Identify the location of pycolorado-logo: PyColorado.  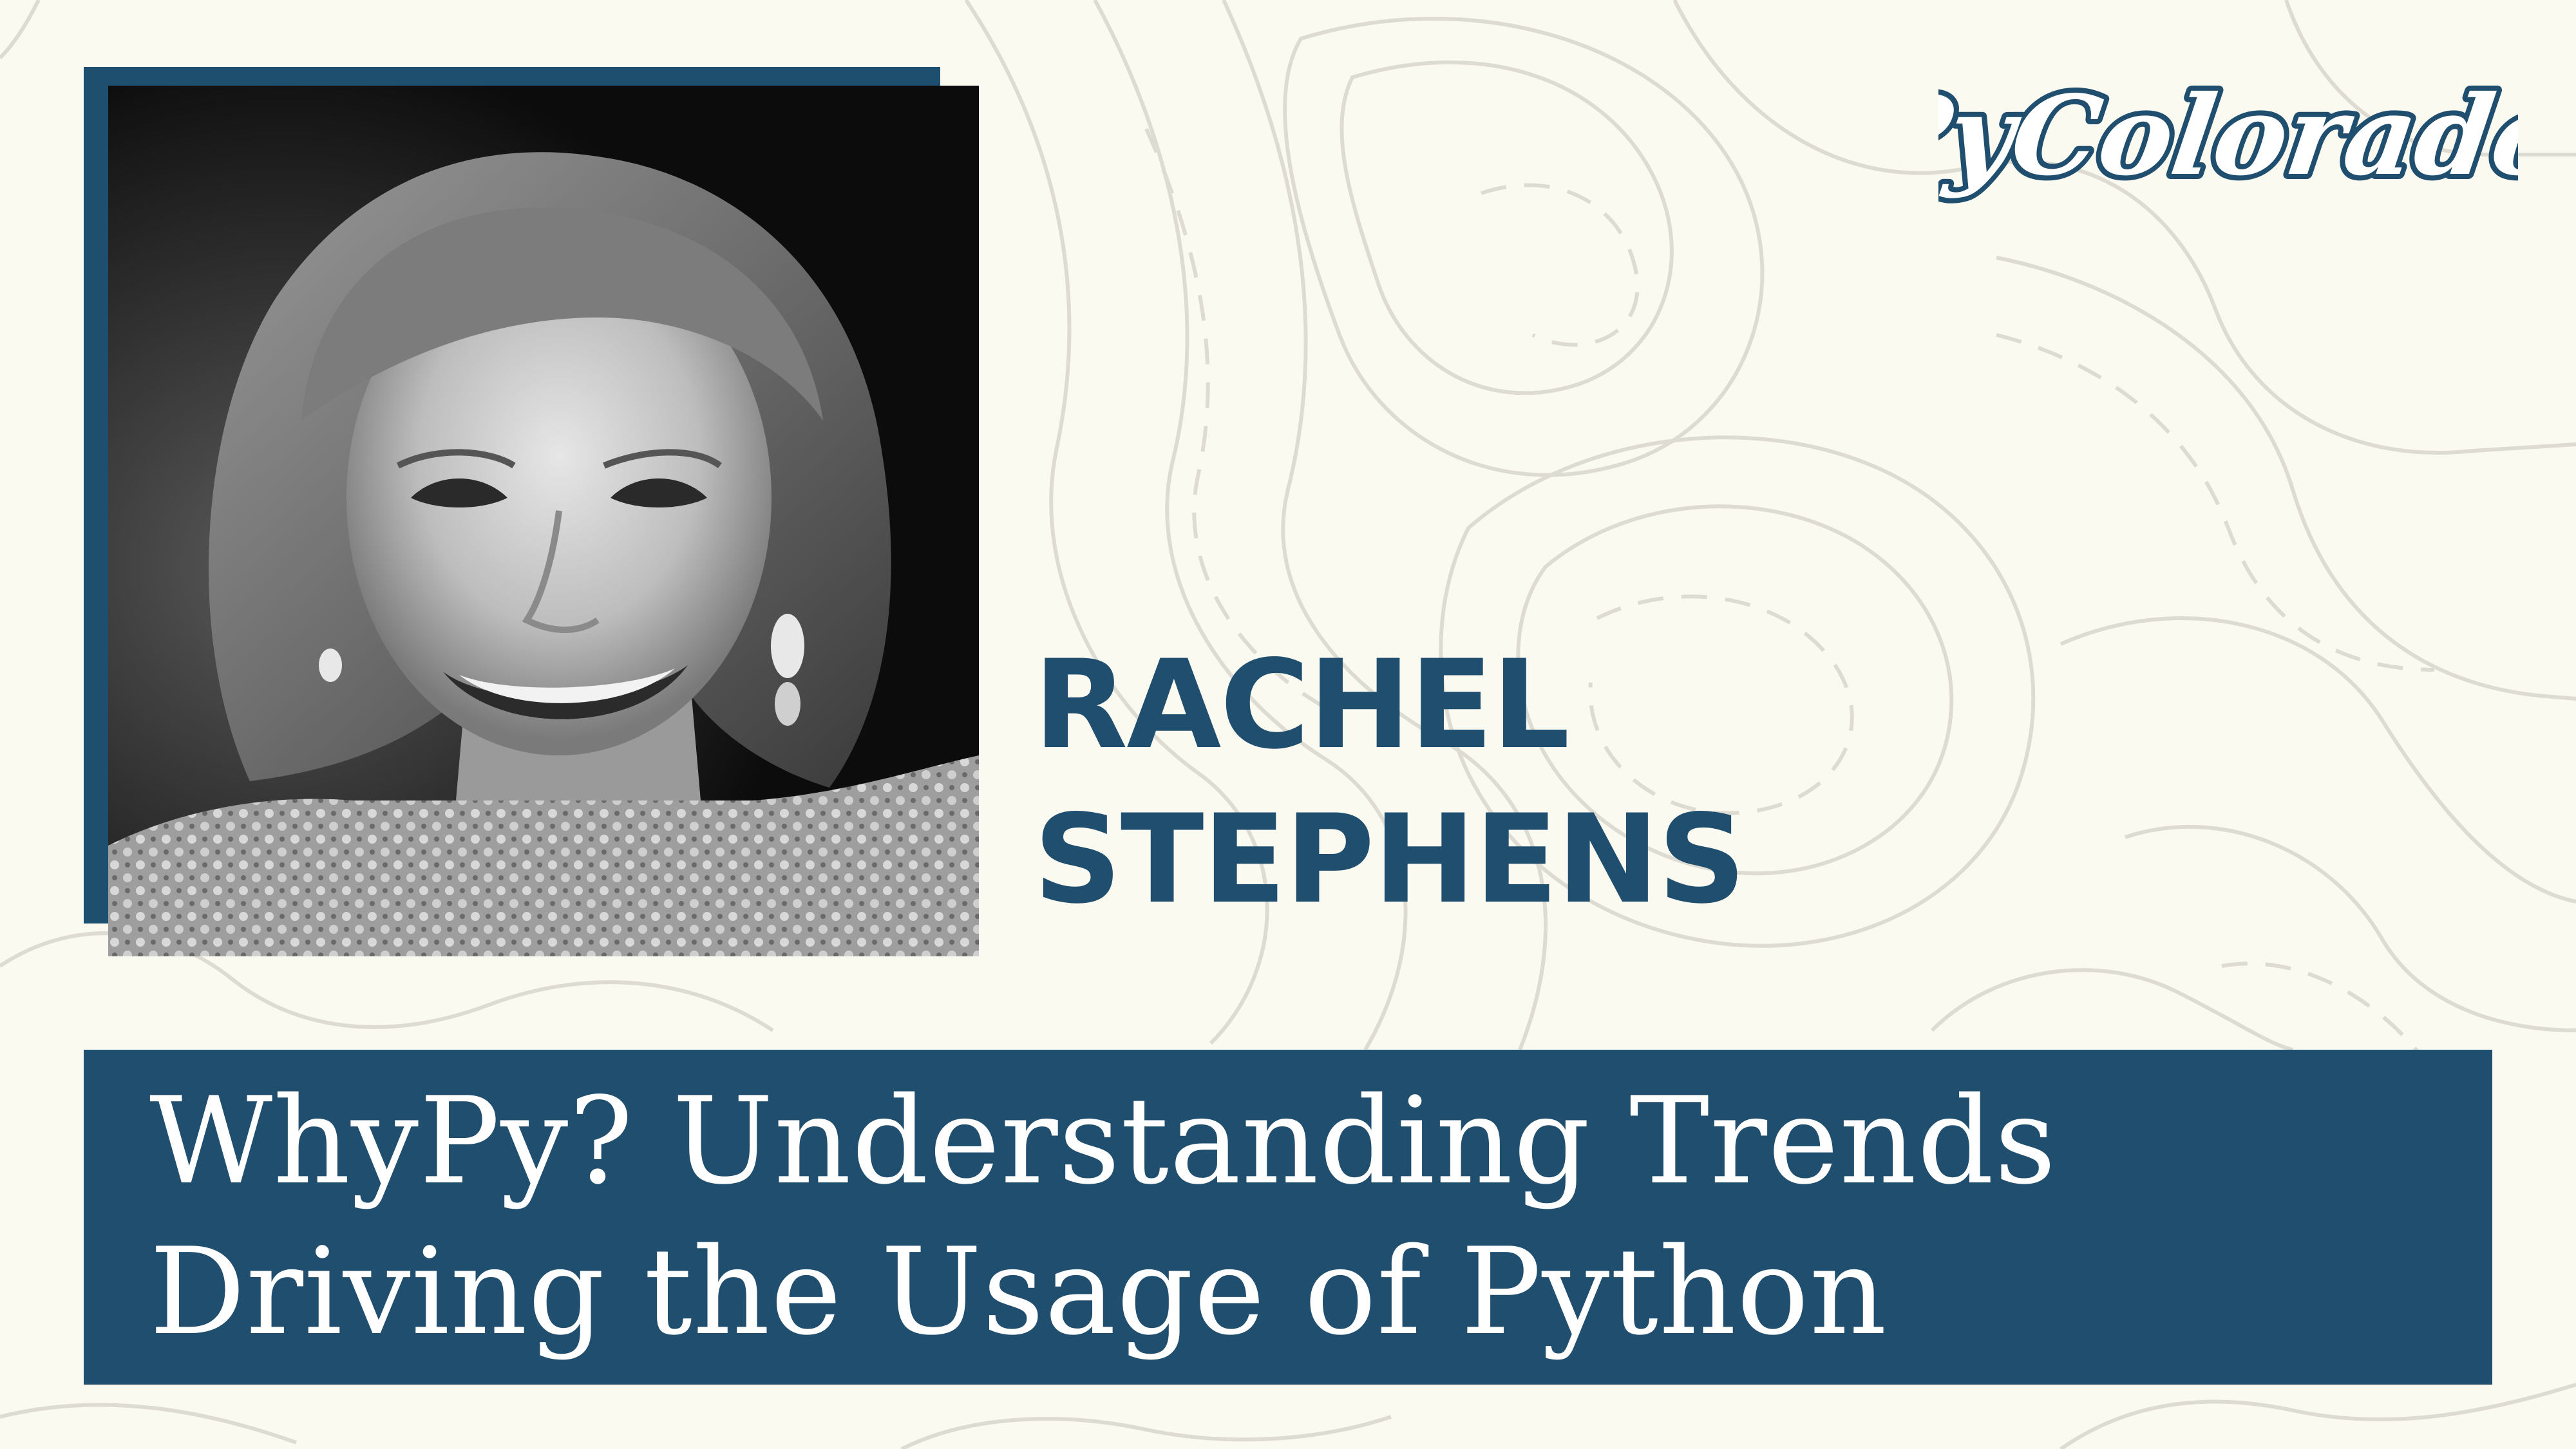
(2228, 136).